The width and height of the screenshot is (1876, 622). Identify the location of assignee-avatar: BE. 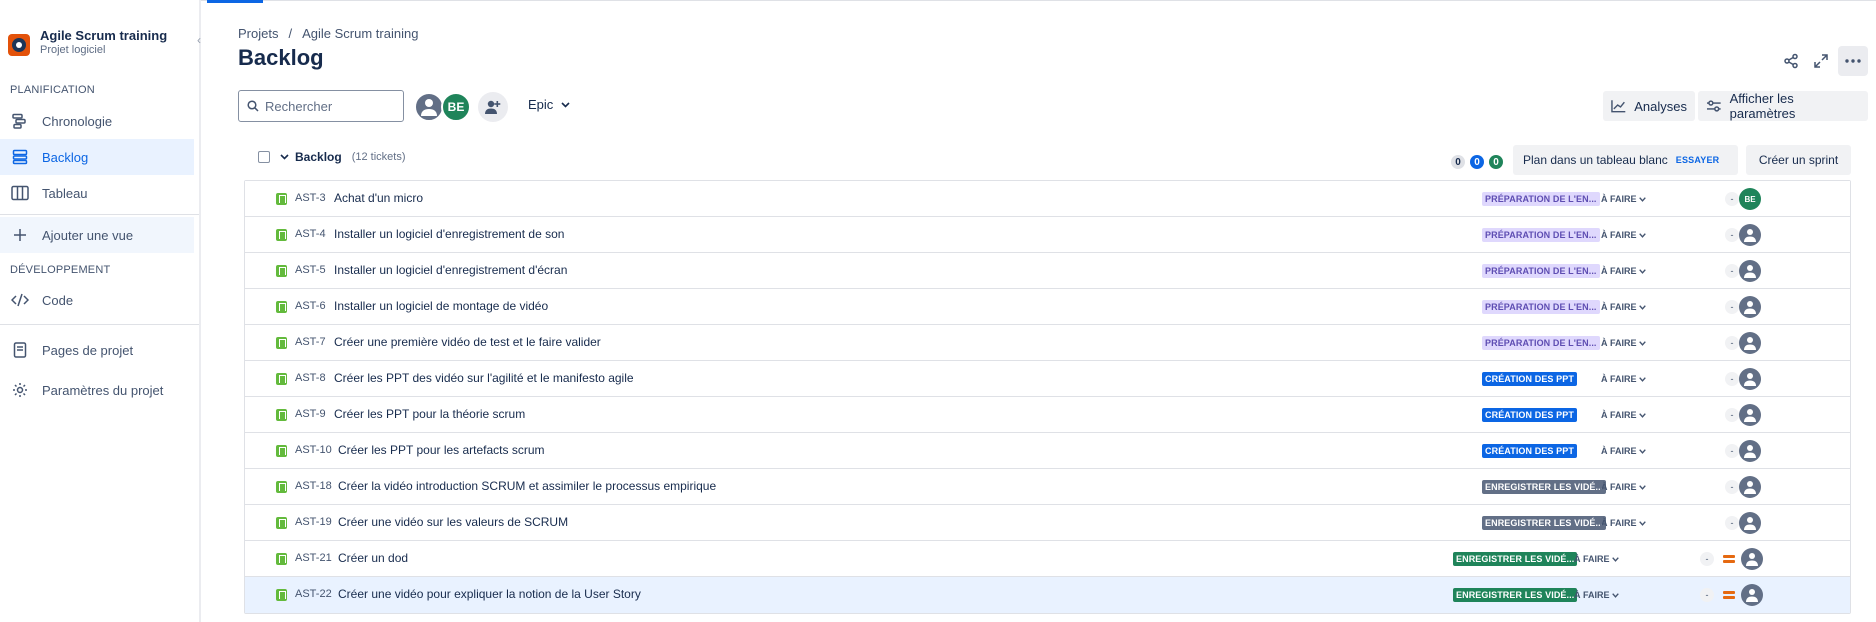
(1750, 199).